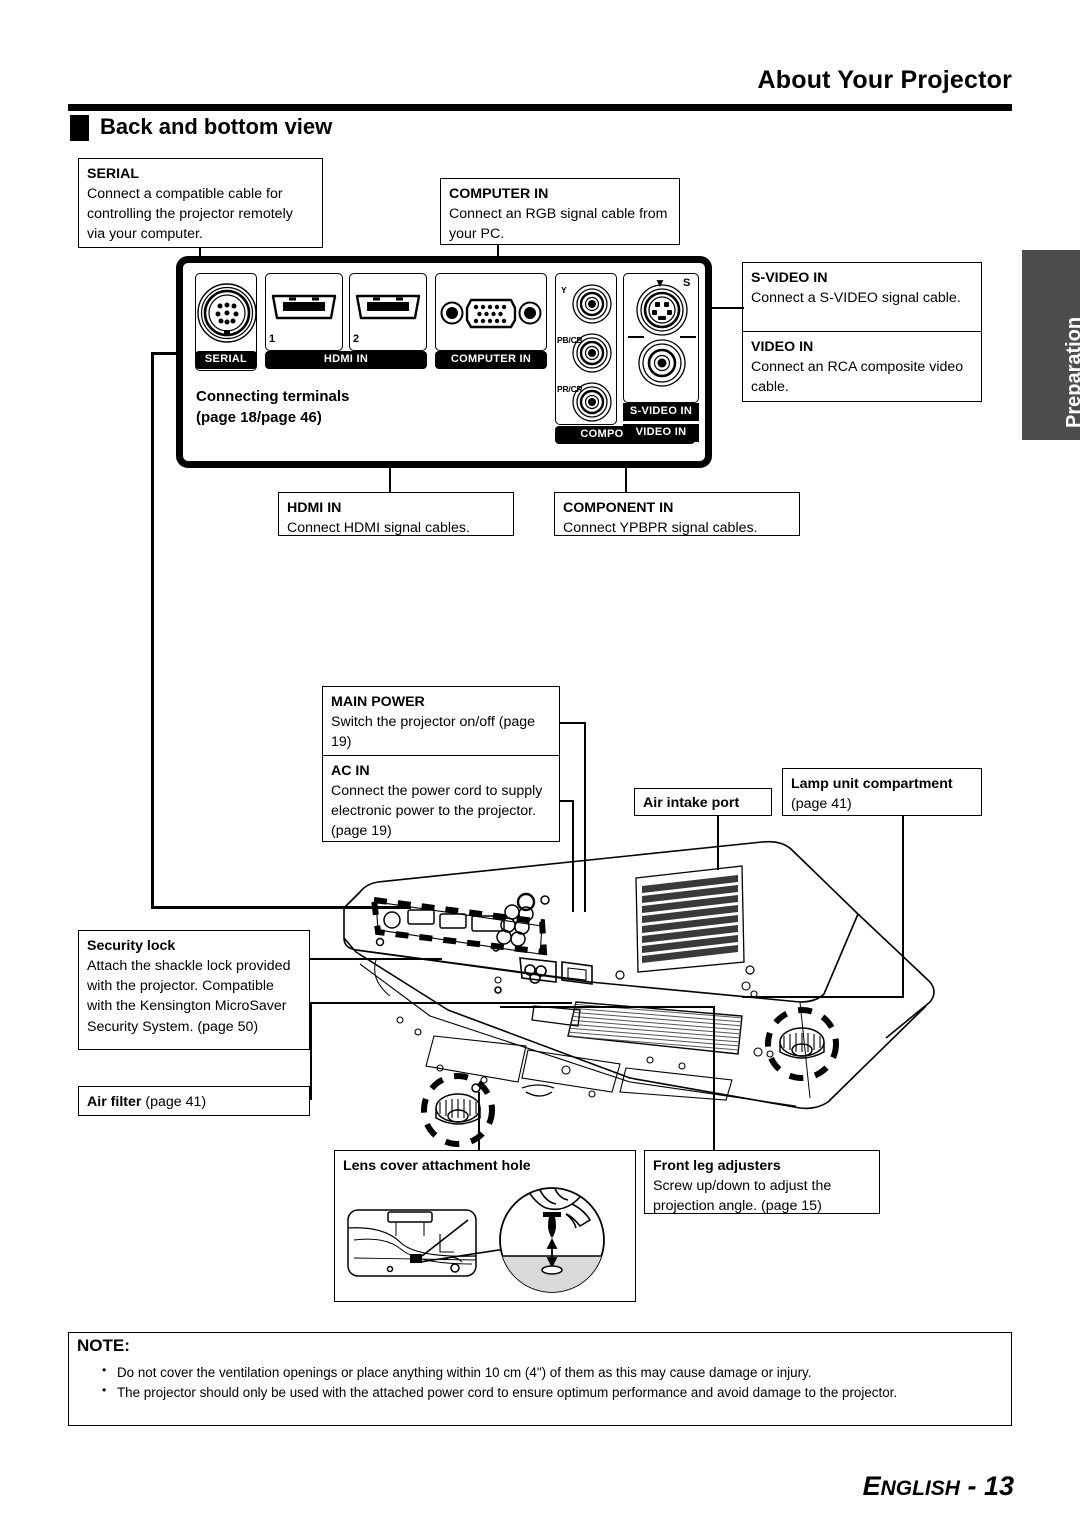 The height and width of the screenshot is (1528, 1080). Describe the element at coordinates (691, 803) in the screenshot. I see `callout-air-intake-port-title: Air intake port` at that location.